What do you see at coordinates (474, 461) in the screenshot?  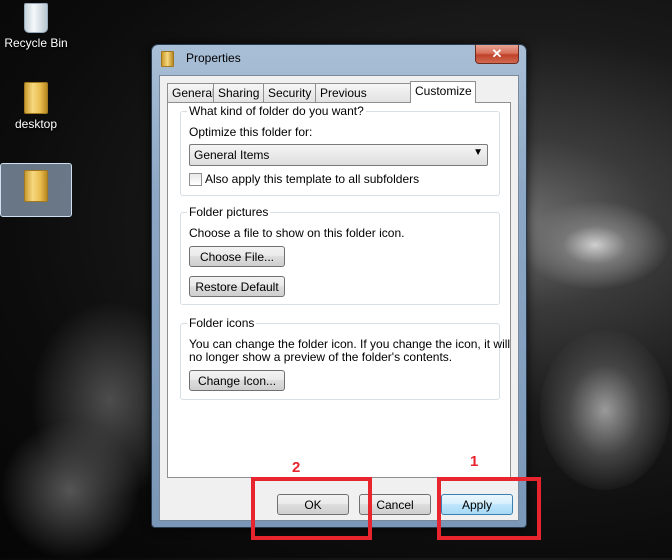 I see `annotation-number-1: 1` at bounding box center [474, 461].